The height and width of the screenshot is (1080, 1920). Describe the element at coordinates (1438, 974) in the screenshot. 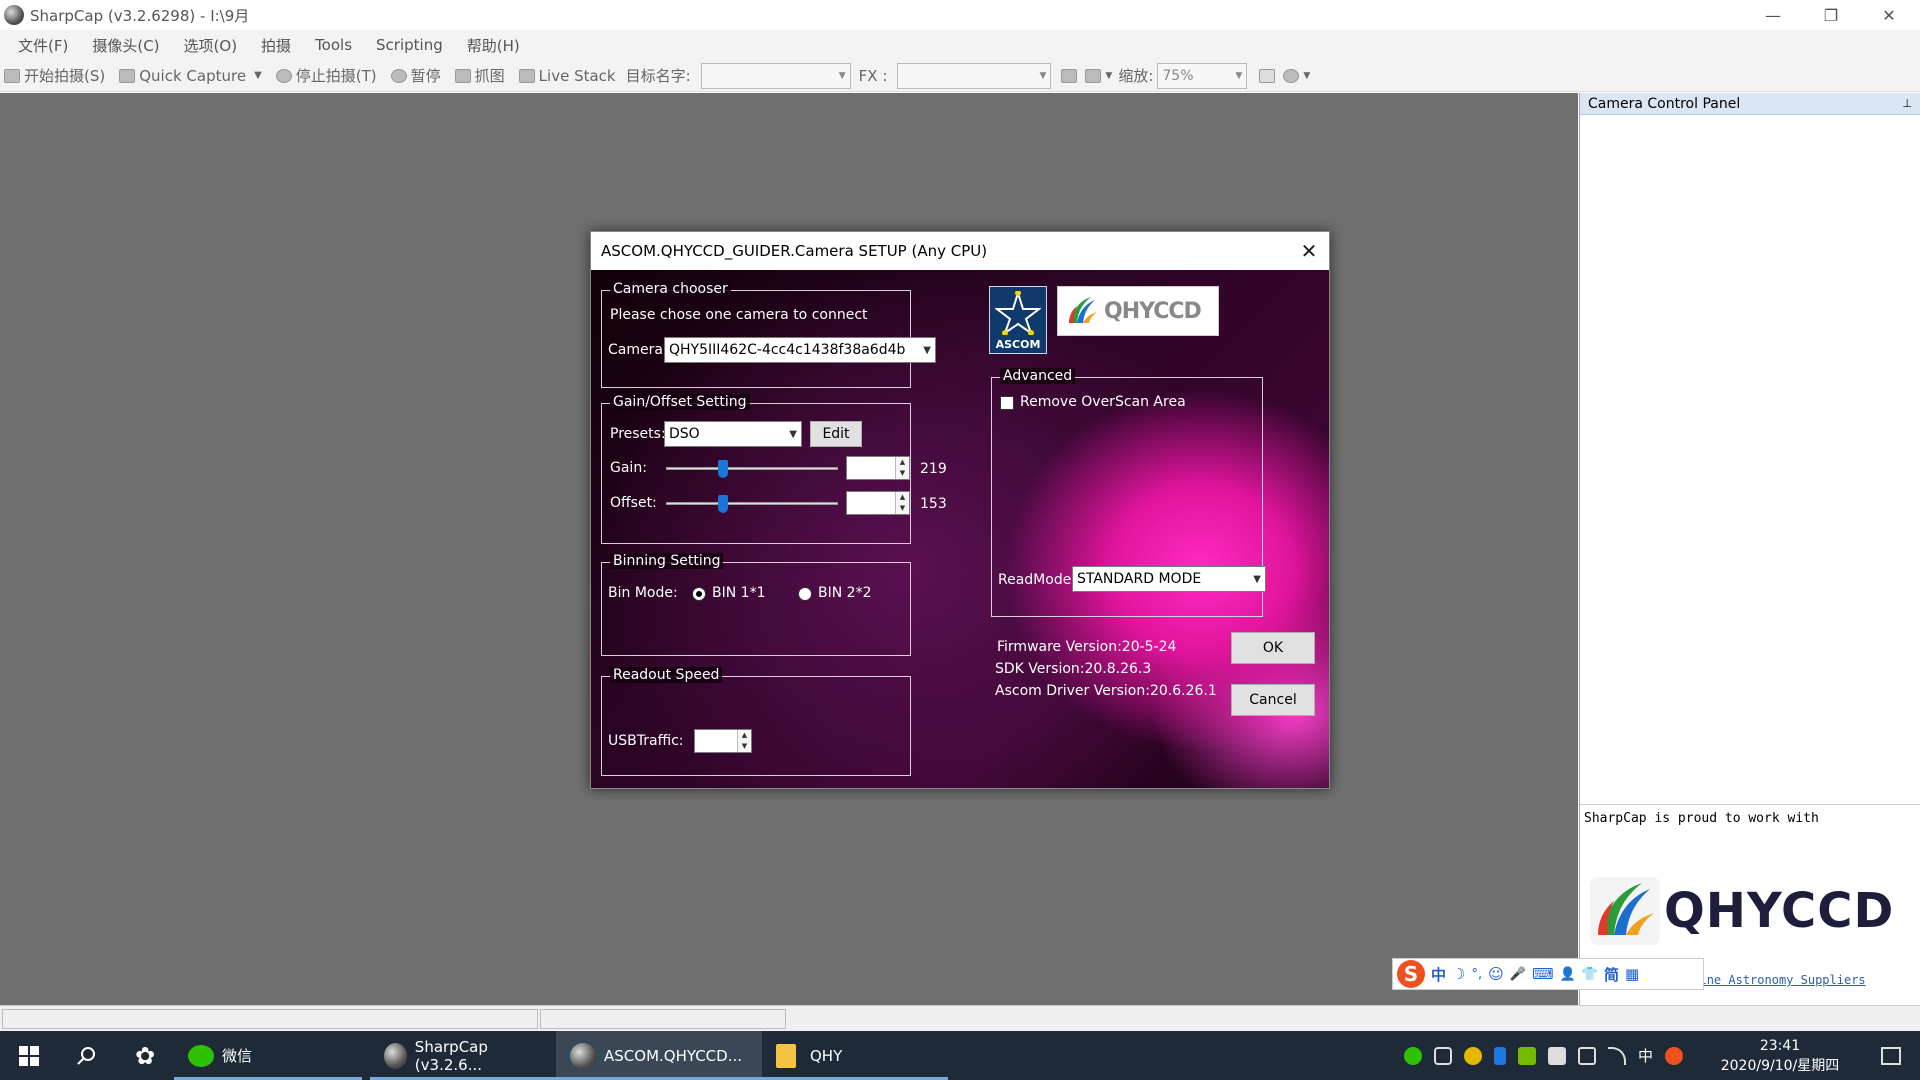

I see `ime-chinese-mode: 中` at that location.